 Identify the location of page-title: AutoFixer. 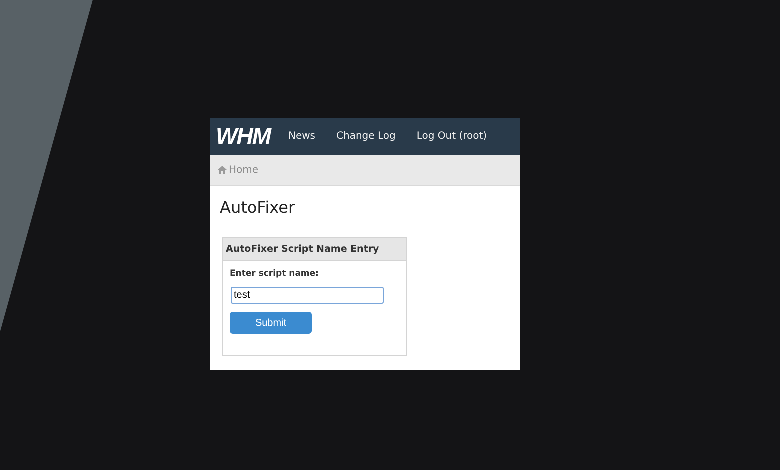
(258, 208).